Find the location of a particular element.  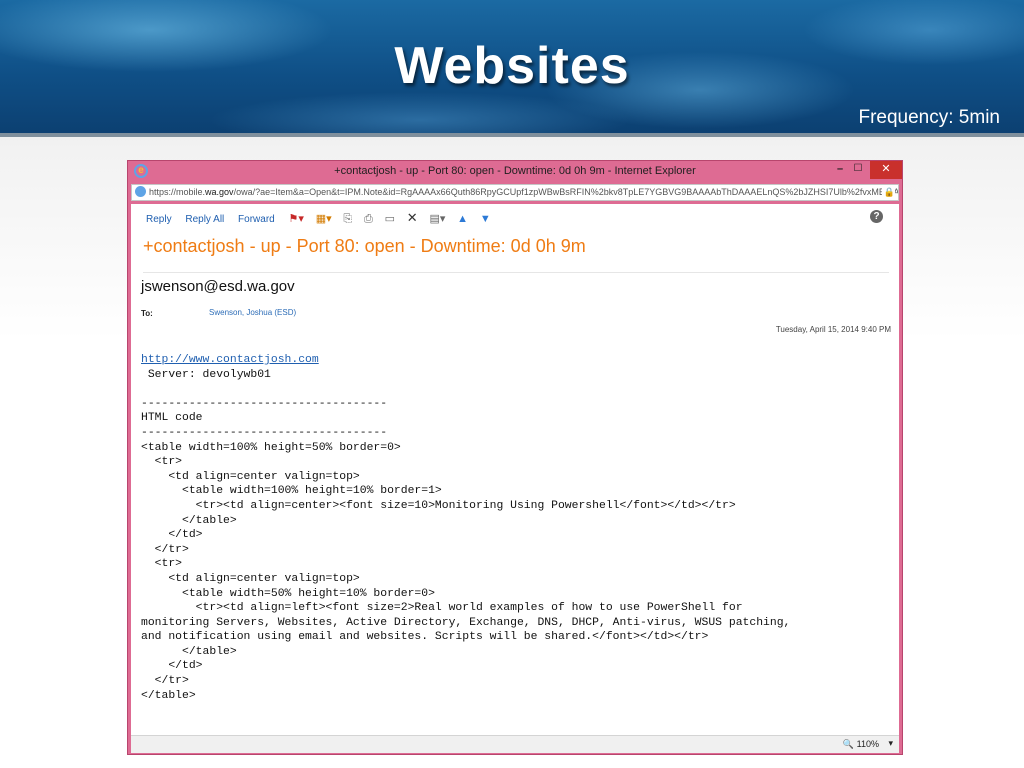

flag-icon: ⚑▾ is located at coordinates (296, 218).